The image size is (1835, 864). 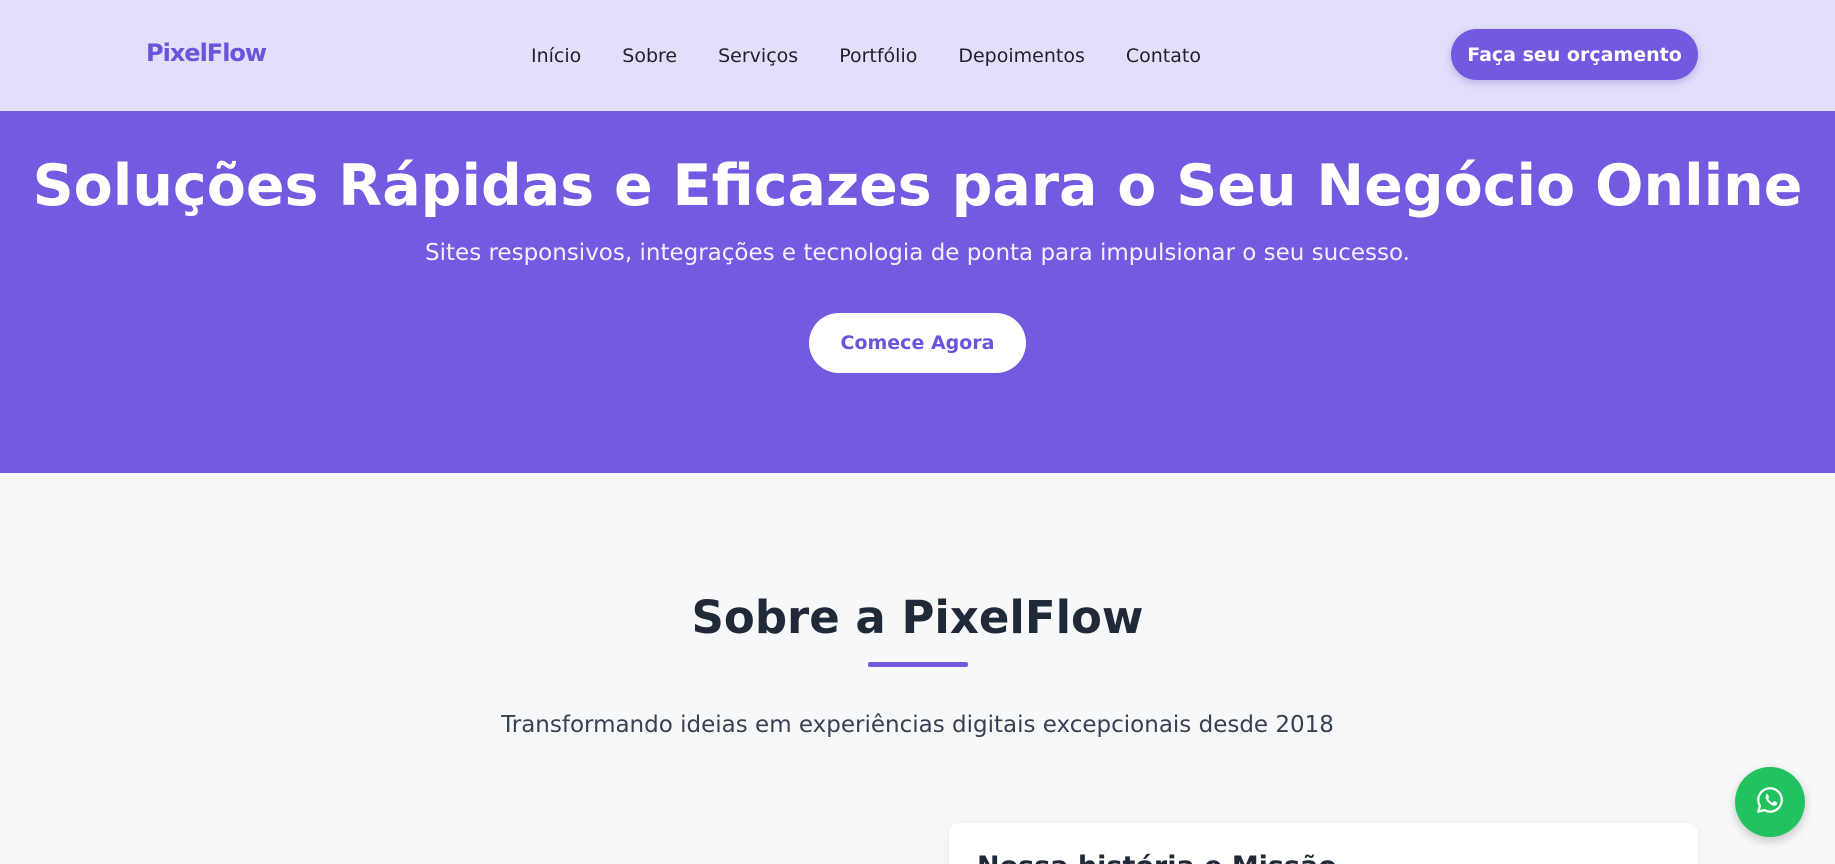 What do you see at coordinates (556, 56) in the screenshot?
I see `nav-item-inicio: Início` at bounding box center [556, 56].